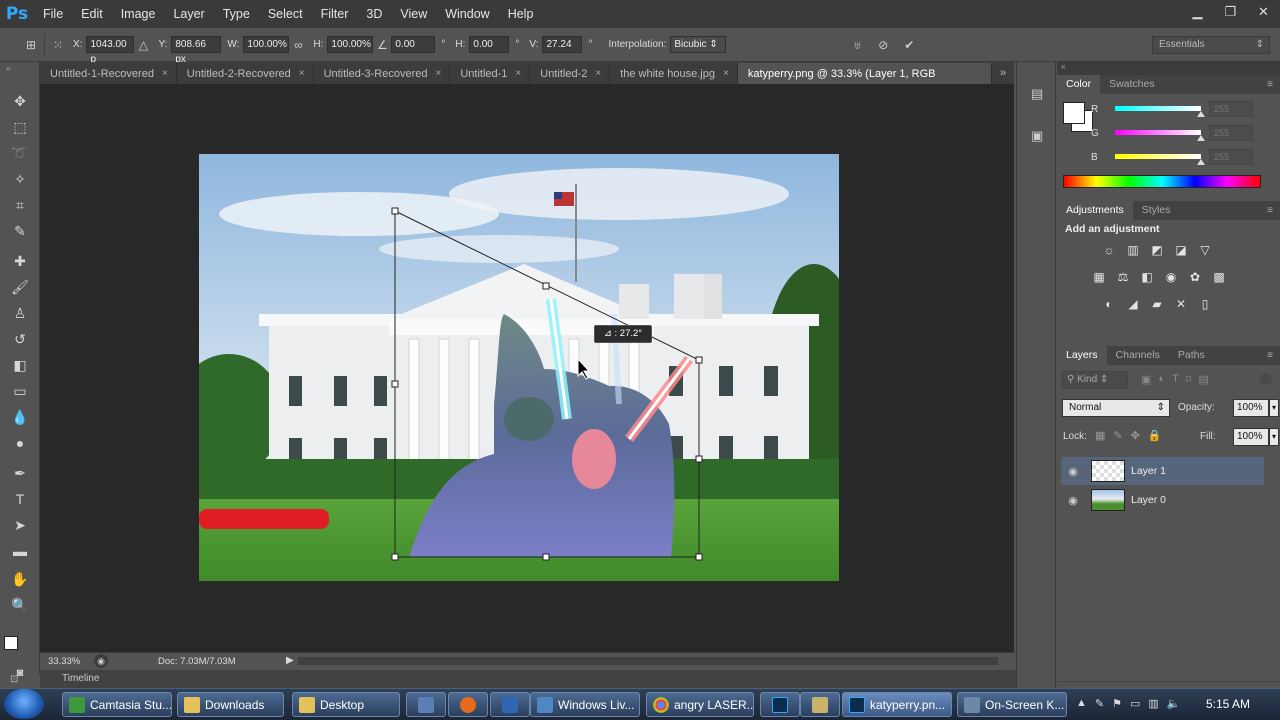 This screenshot has width=1280, height=720. What do you see at coordinates (1116, 408) in the screenshot?
I see `blend-mode-select: Normal ⇕` at bounding box center [1116, 408].